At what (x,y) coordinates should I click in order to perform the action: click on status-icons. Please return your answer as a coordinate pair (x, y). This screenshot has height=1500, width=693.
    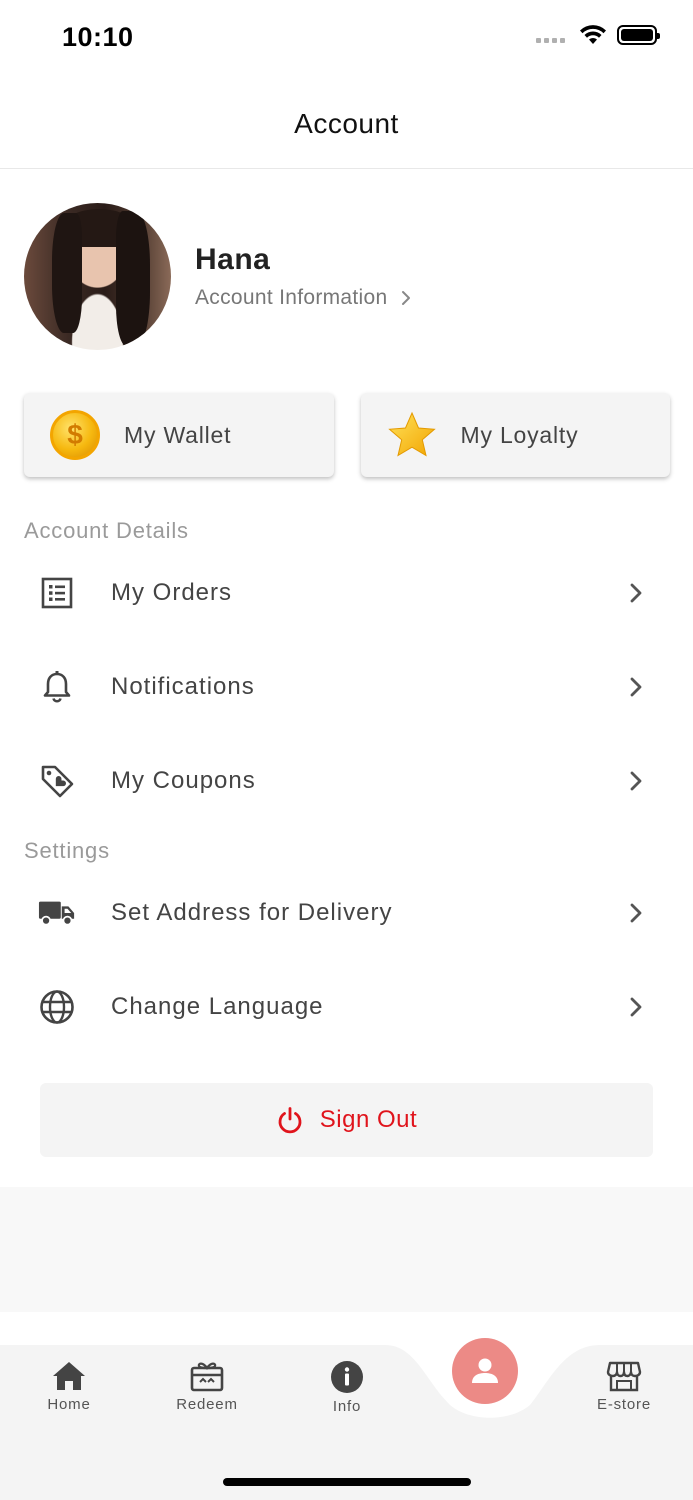
    Looking at the image, I should click on (598, 35).